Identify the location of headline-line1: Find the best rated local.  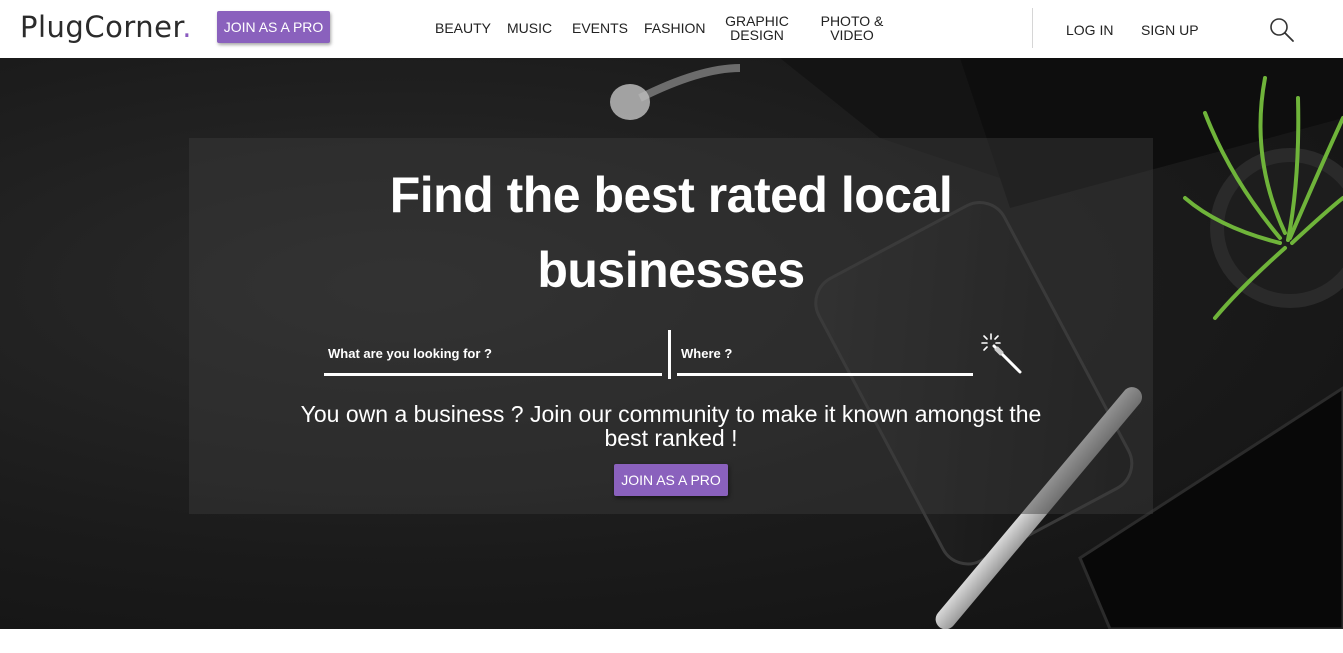
(671, 195).